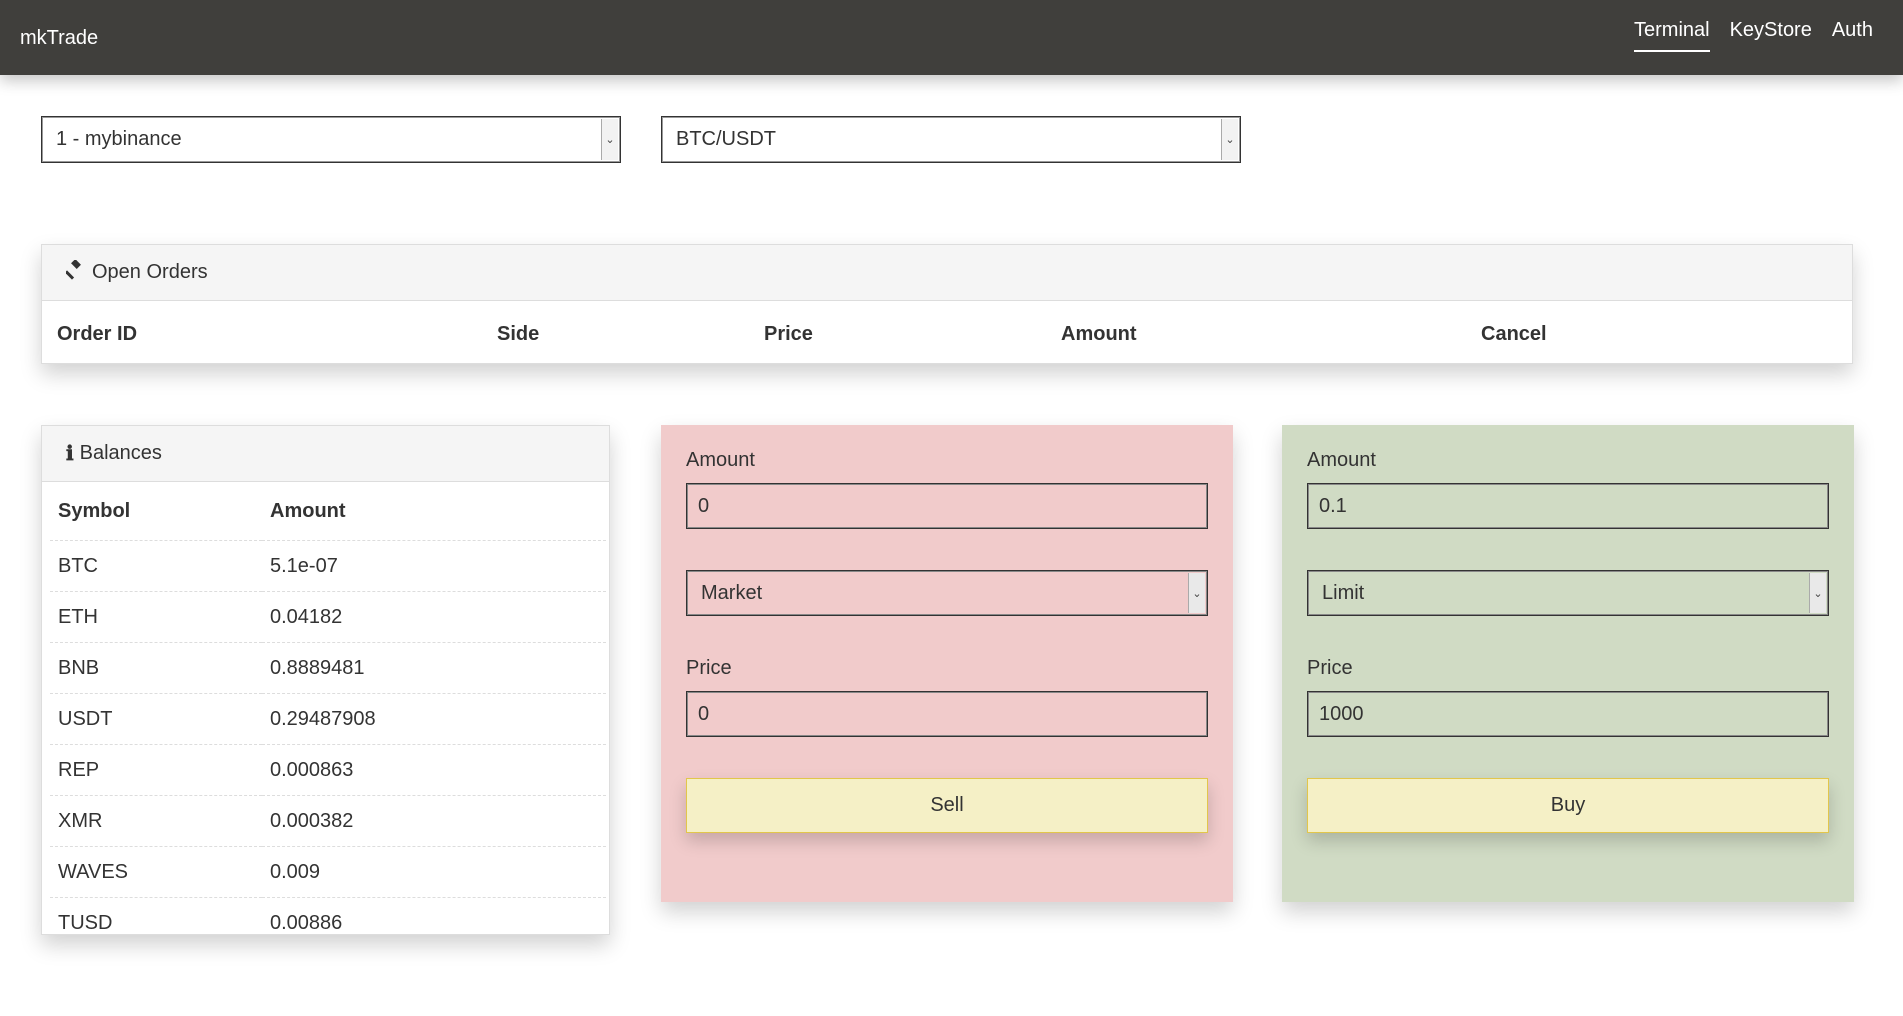  I want to click on buy-order-type-select: Limit ⌄, so click(1568, 593).